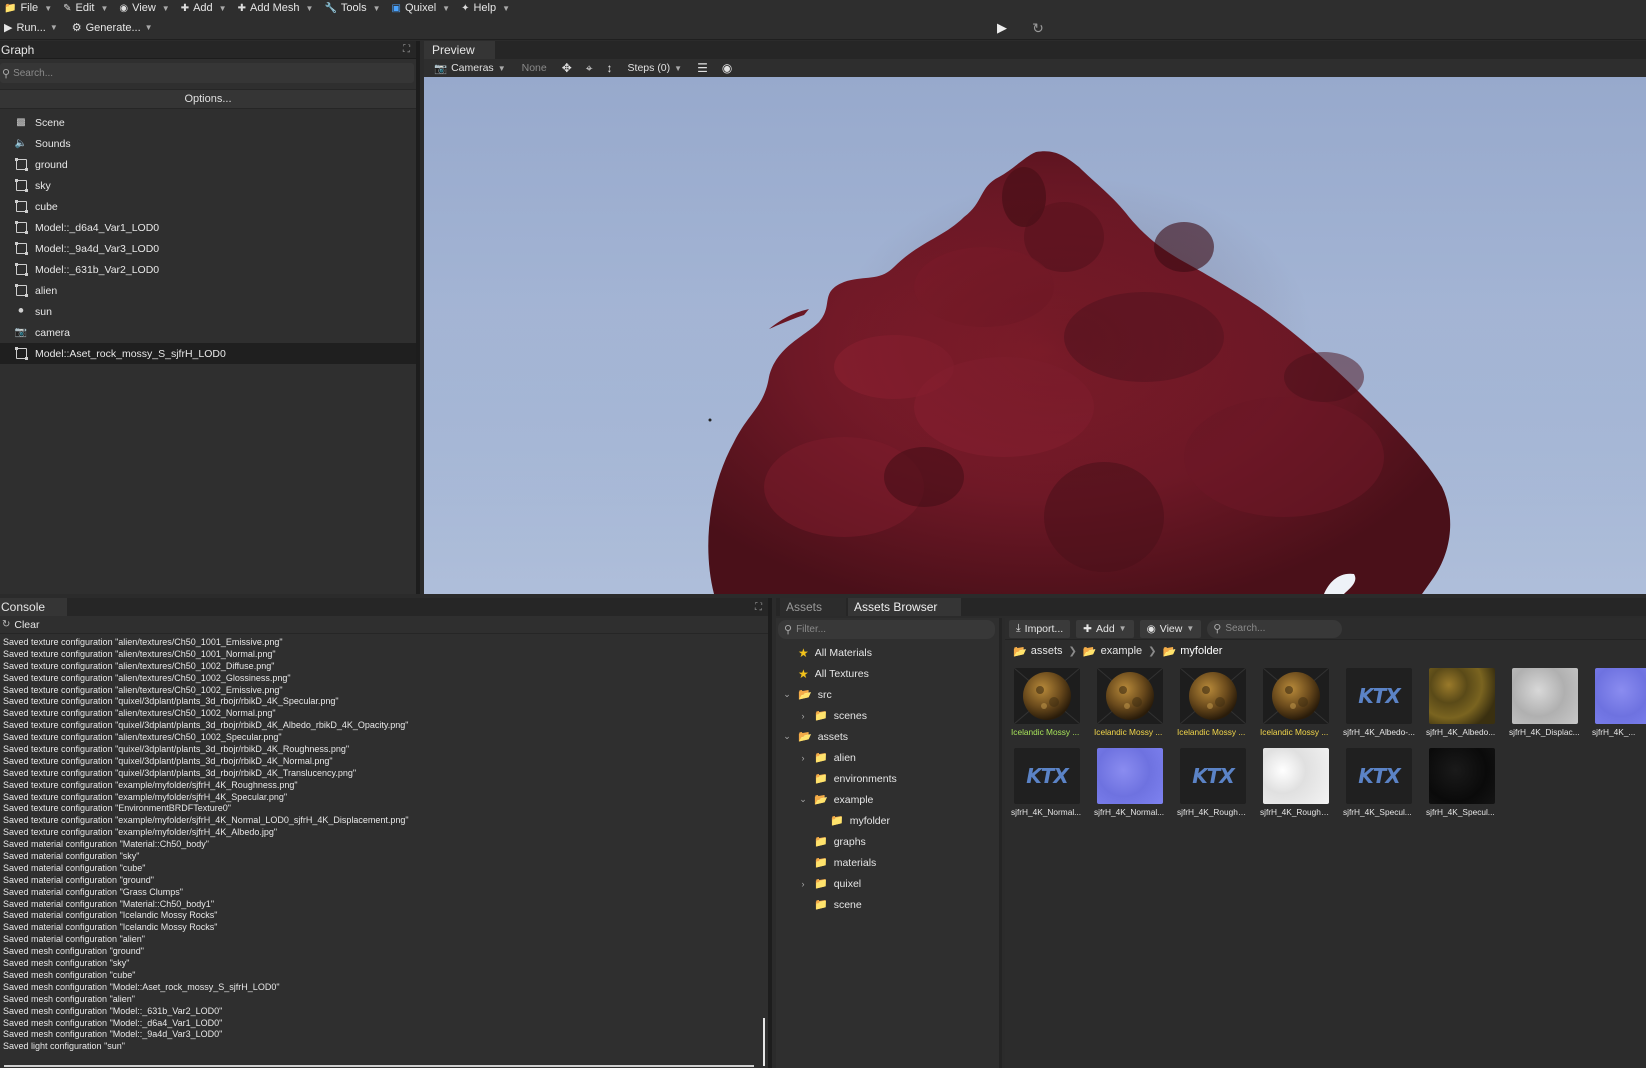  What do you see at coordinates (1152, 651) in the screenshot?
I see `chevron-right-icon: ❯` at bounding box center [1152, 651].